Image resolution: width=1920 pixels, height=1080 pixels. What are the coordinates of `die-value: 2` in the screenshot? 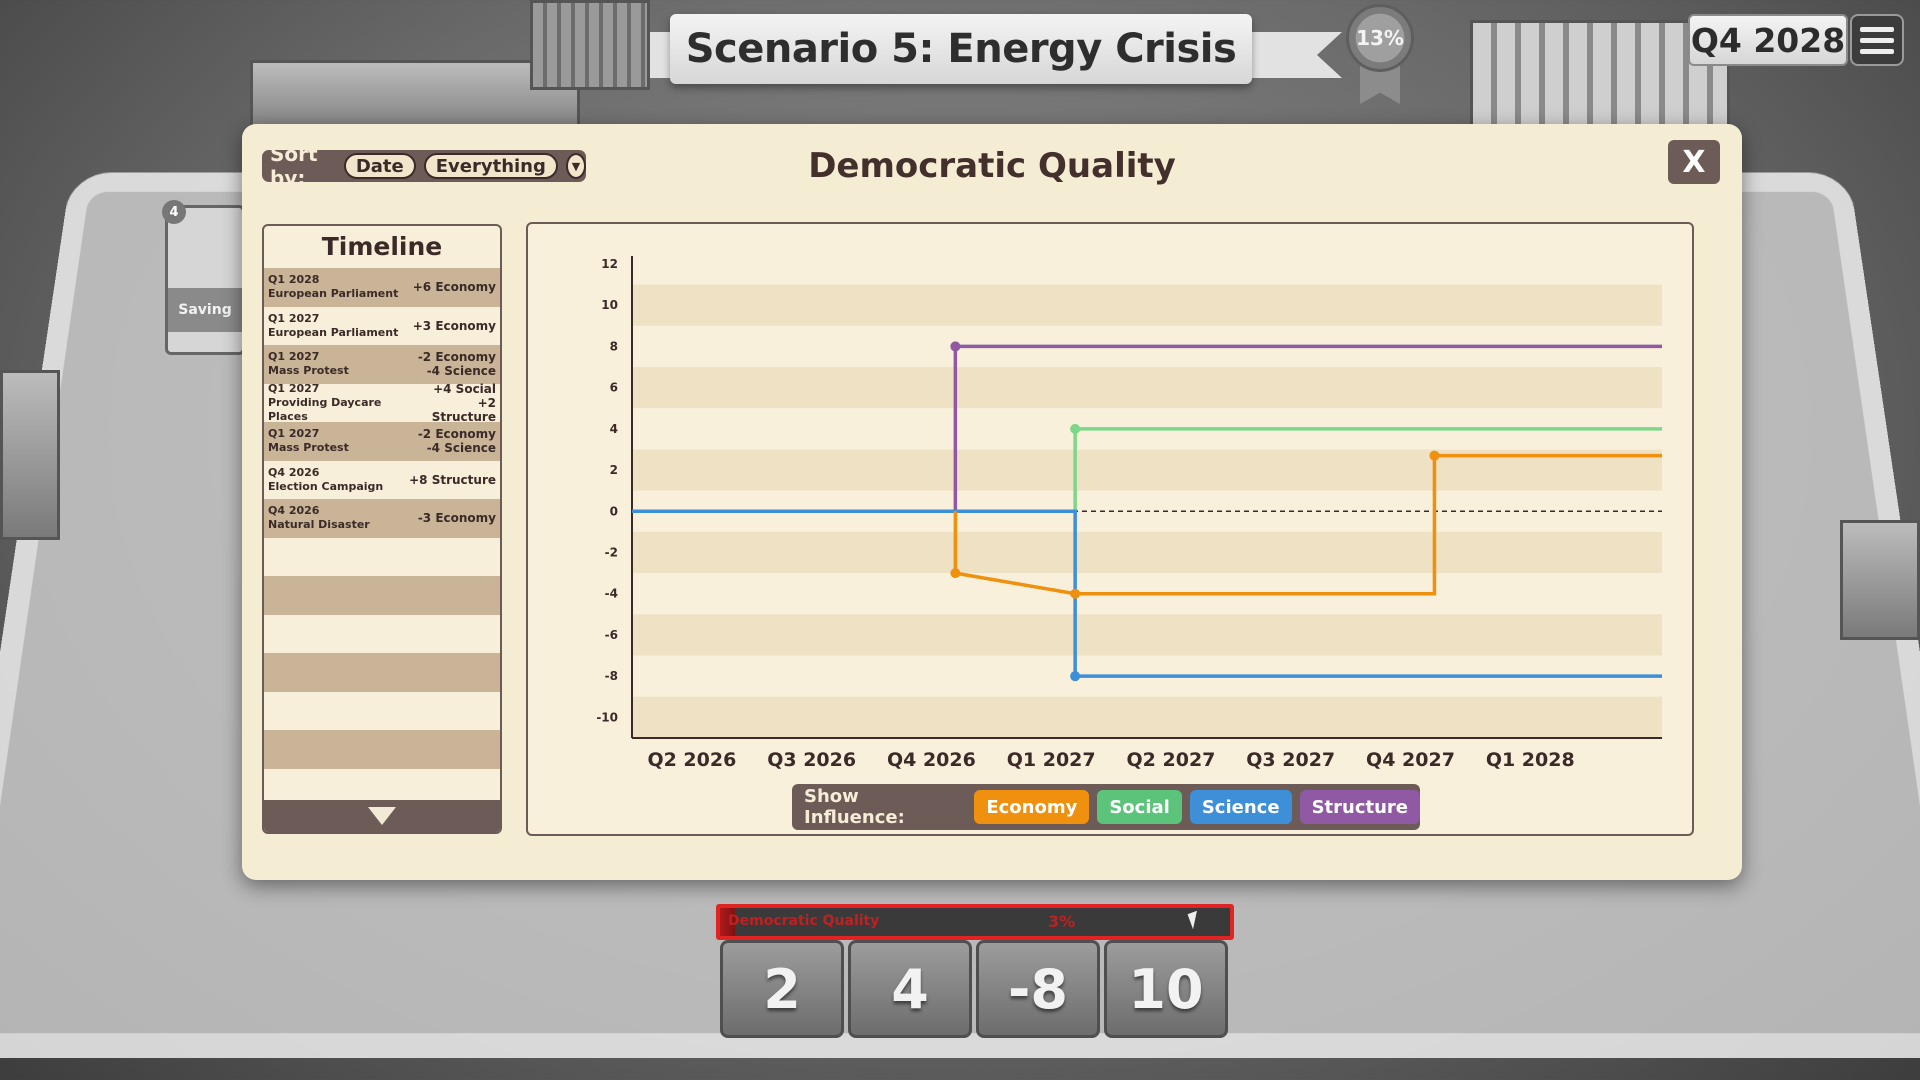 It's located at (782, 989).